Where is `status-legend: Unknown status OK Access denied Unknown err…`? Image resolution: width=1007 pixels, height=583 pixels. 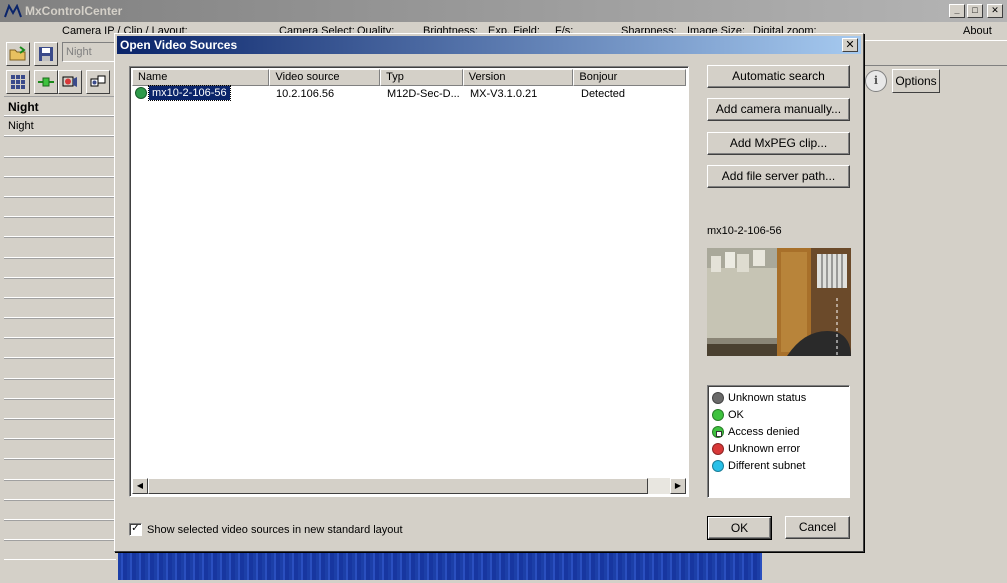
status-legend: Unknown status OK Access denied Unknown err… is located at coordinates (778, 441).